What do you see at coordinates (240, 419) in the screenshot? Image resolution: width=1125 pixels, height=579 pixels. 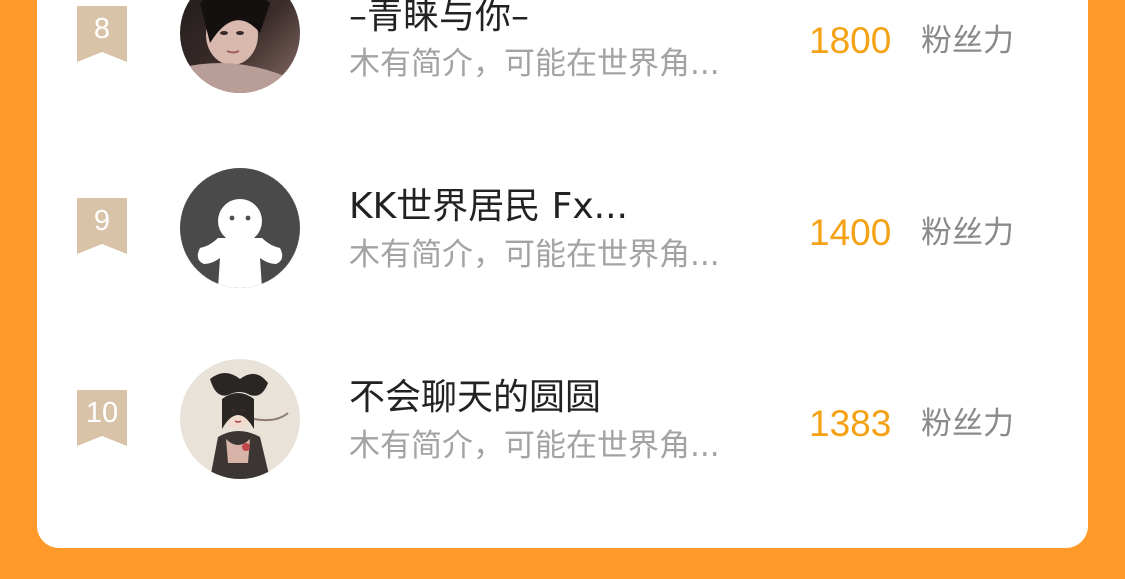 I see `avatar-illustration-icon` at bounding box center [240, 419].